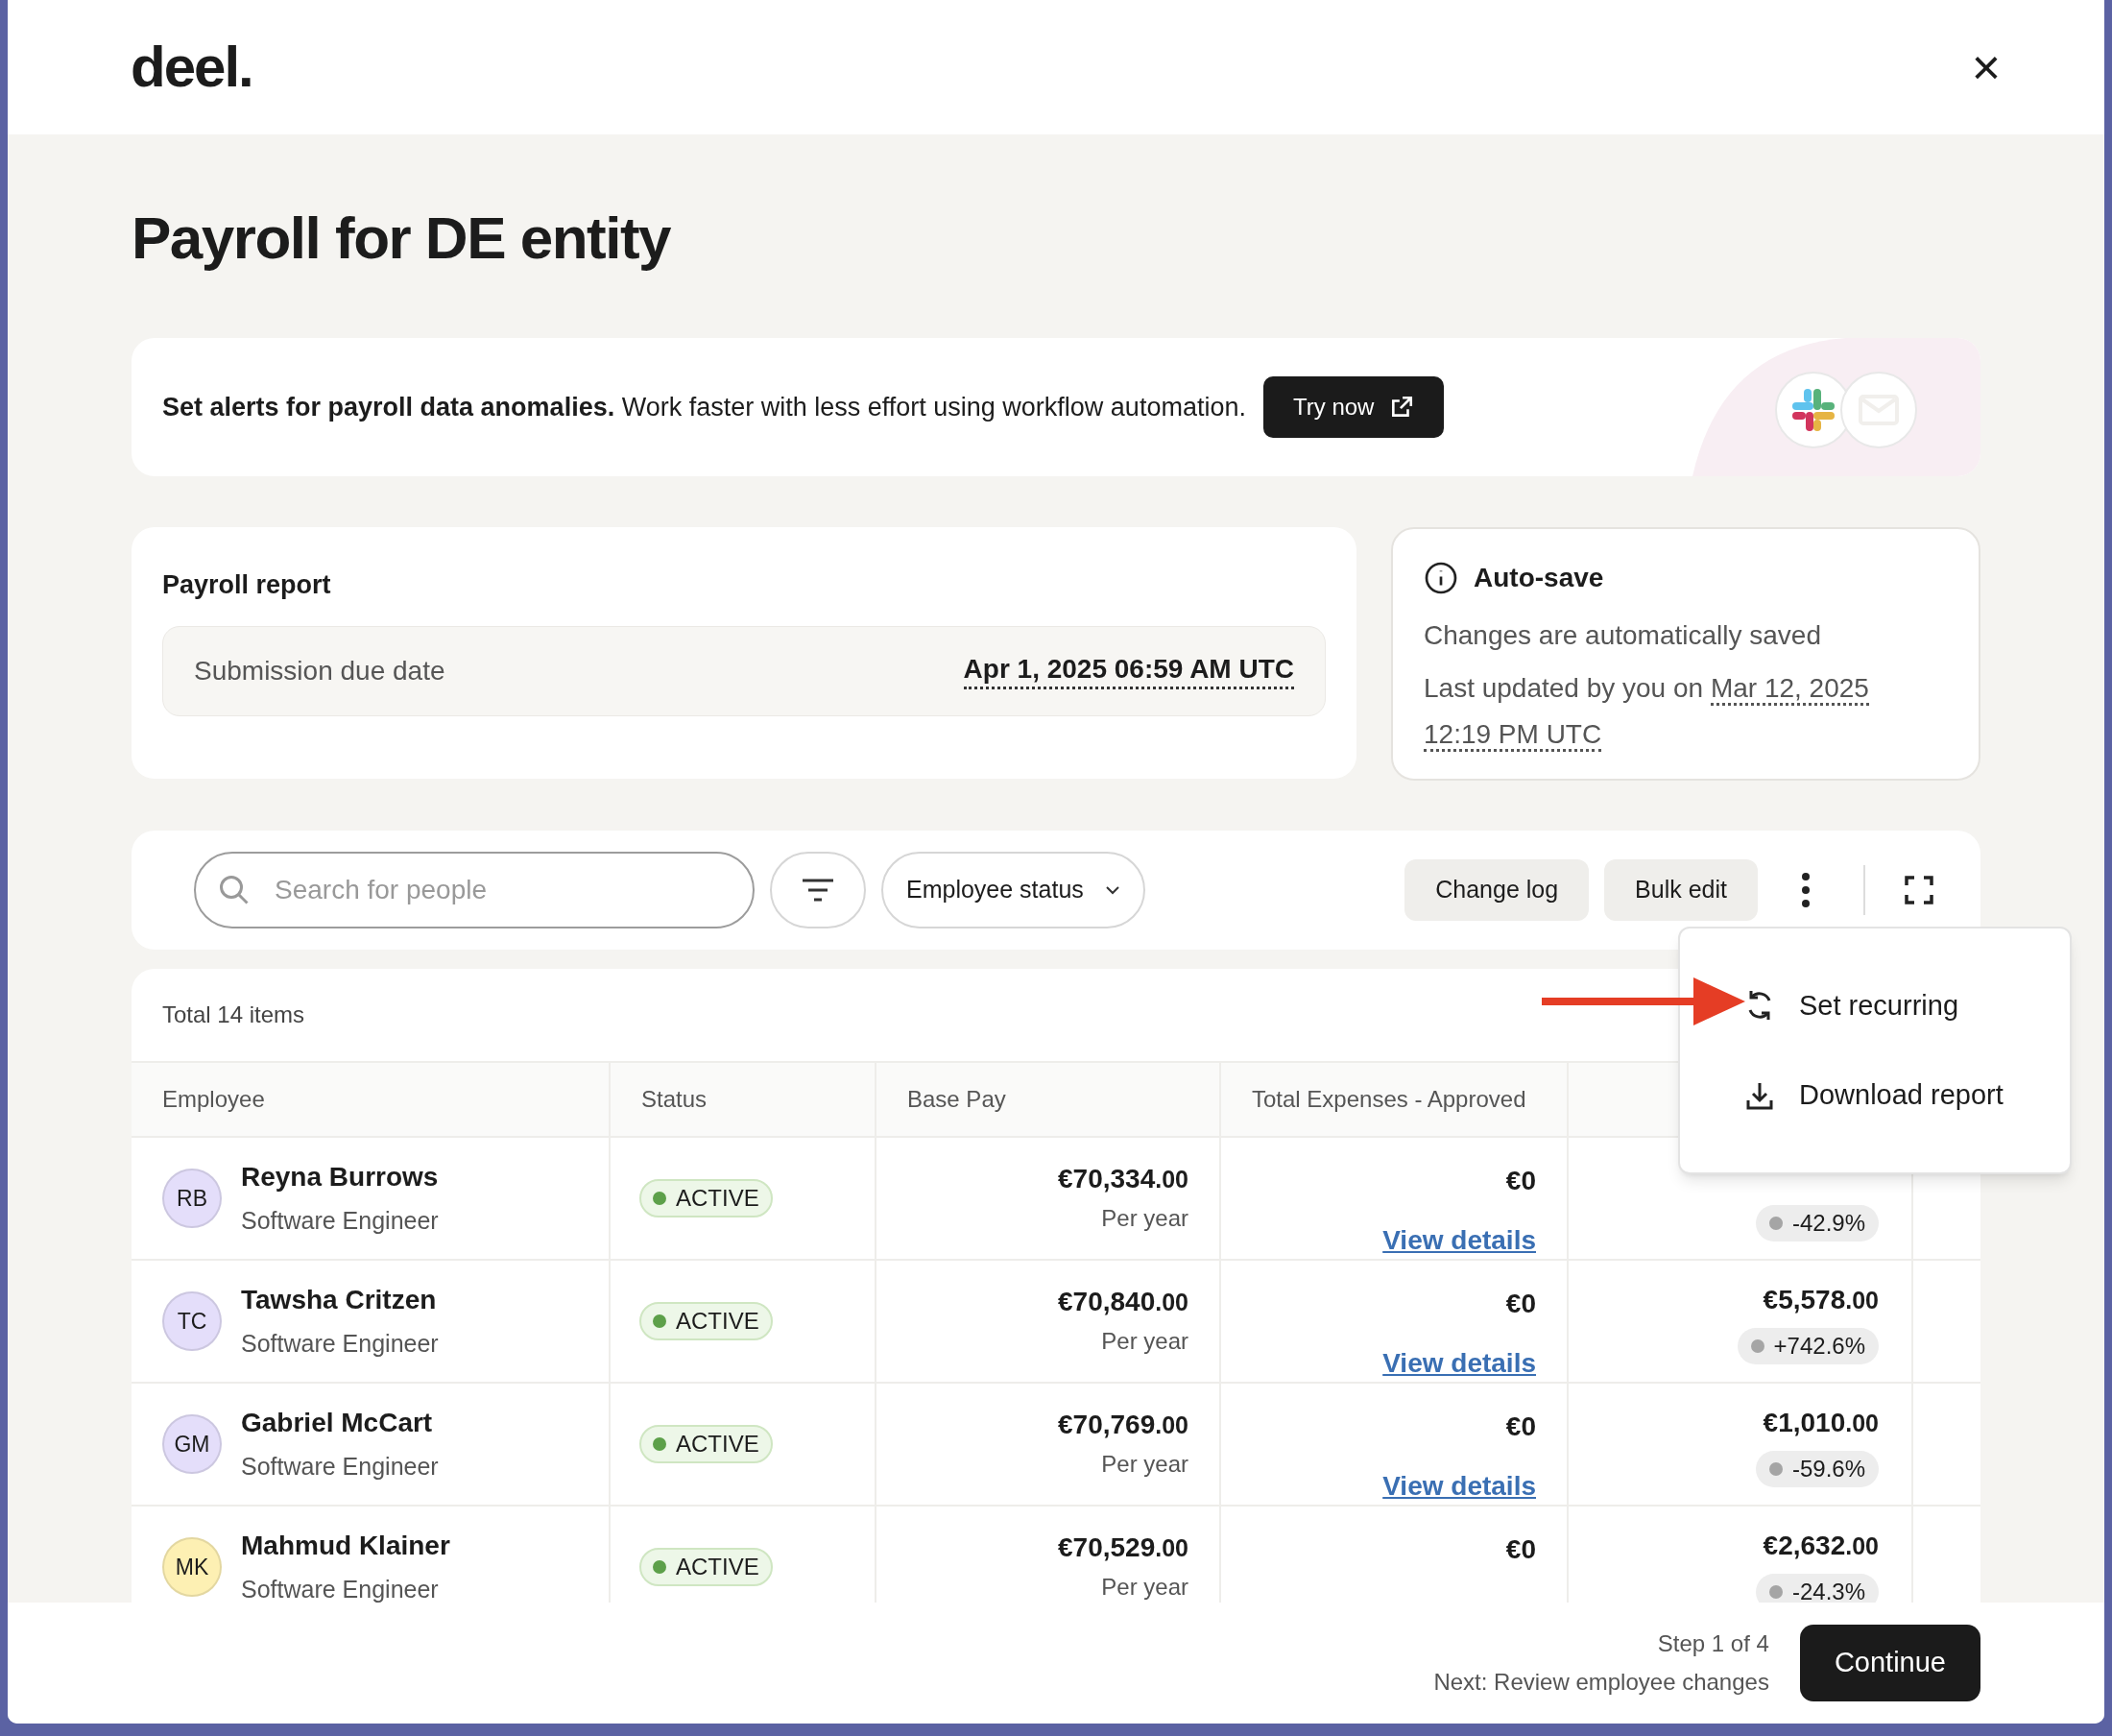 The image size is (2112, 1736). What do you see at coordinates (319, 670) in the screenshot?
I see `due-date-label: Submission due date` at bounding box center [319, 670].